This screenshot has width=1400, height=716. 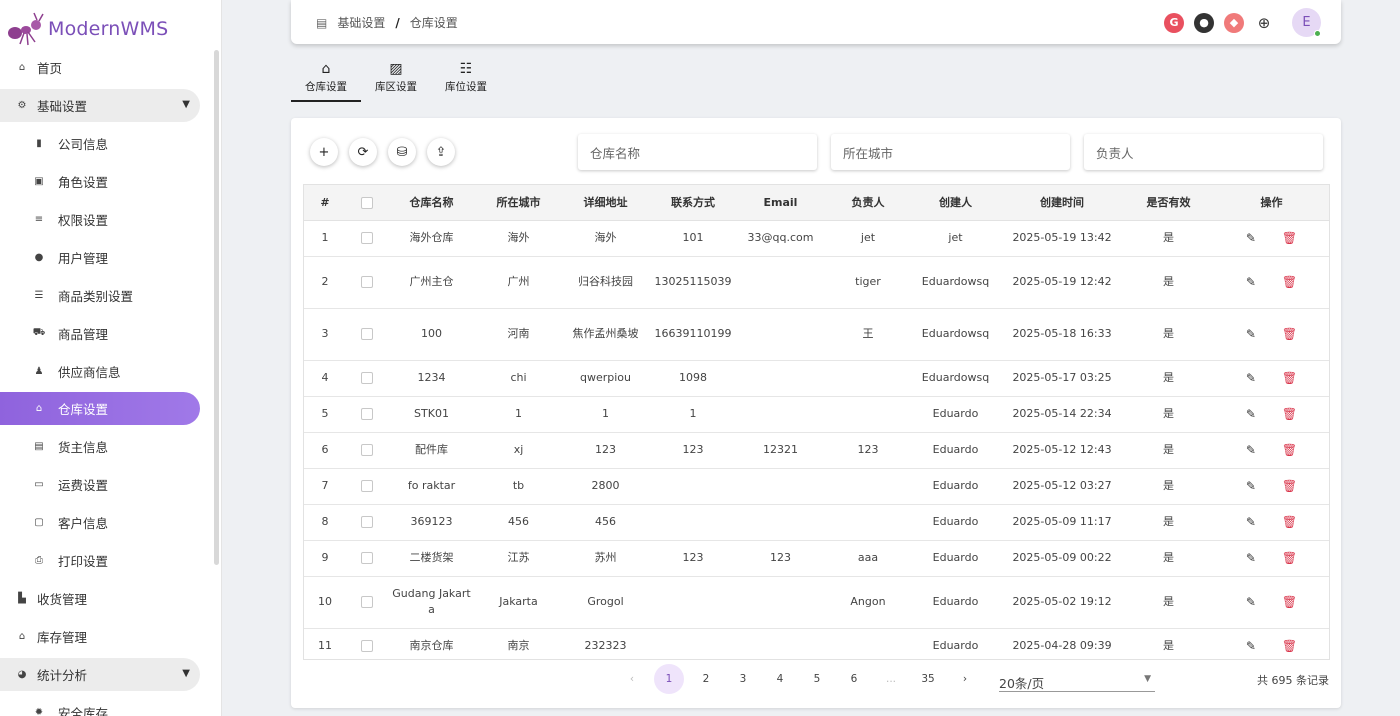 What do you see at coordinates (1168, 202) in the screenshot?
I see `column-header: 是否有效` at bounding box center [1168, 202].